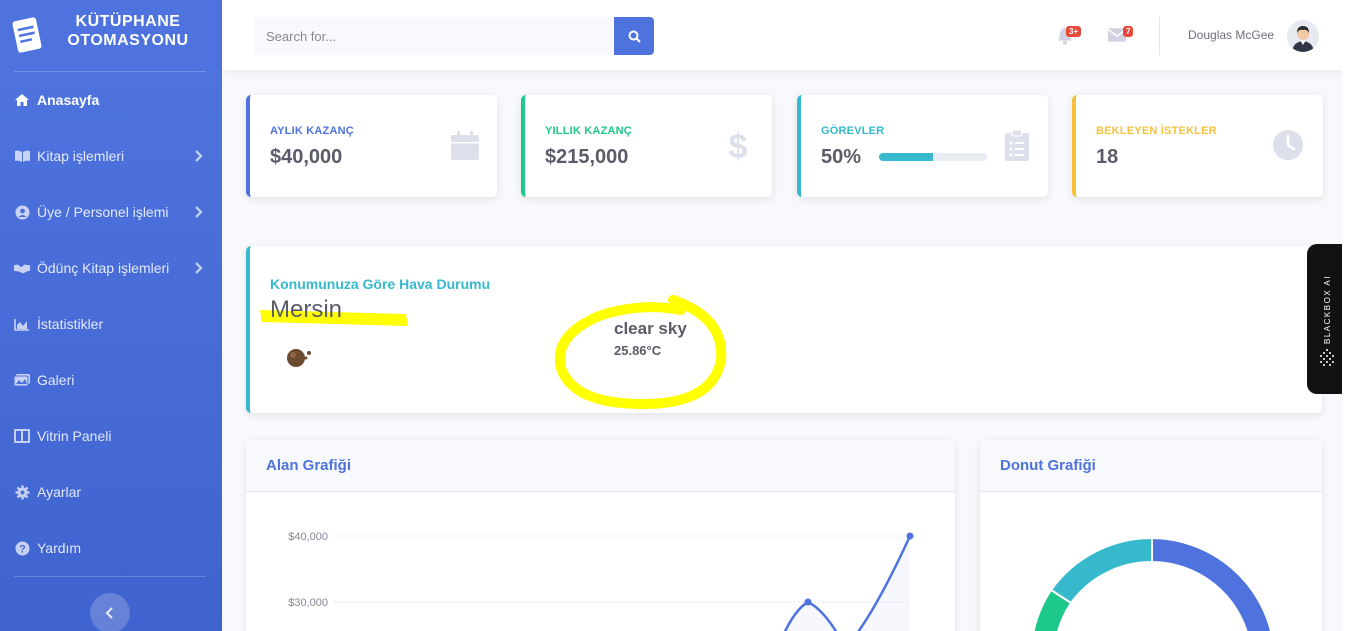  What do you see at coordinates (434, 36) in the screenshot?
I see `search-input` at bounding box center [434, 36].